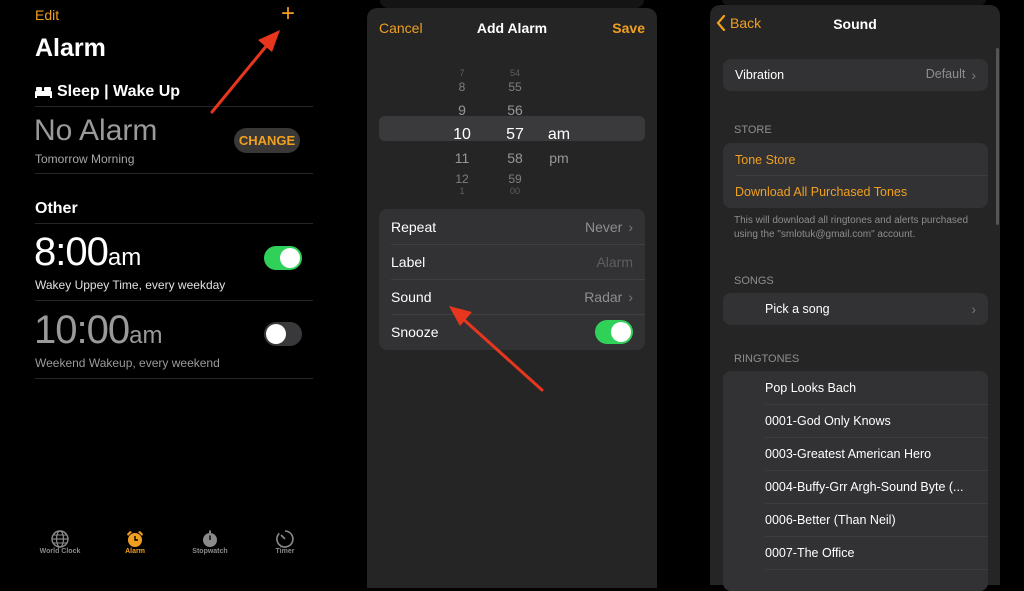  I want to click on picker-value: 54, so click(515, 73).